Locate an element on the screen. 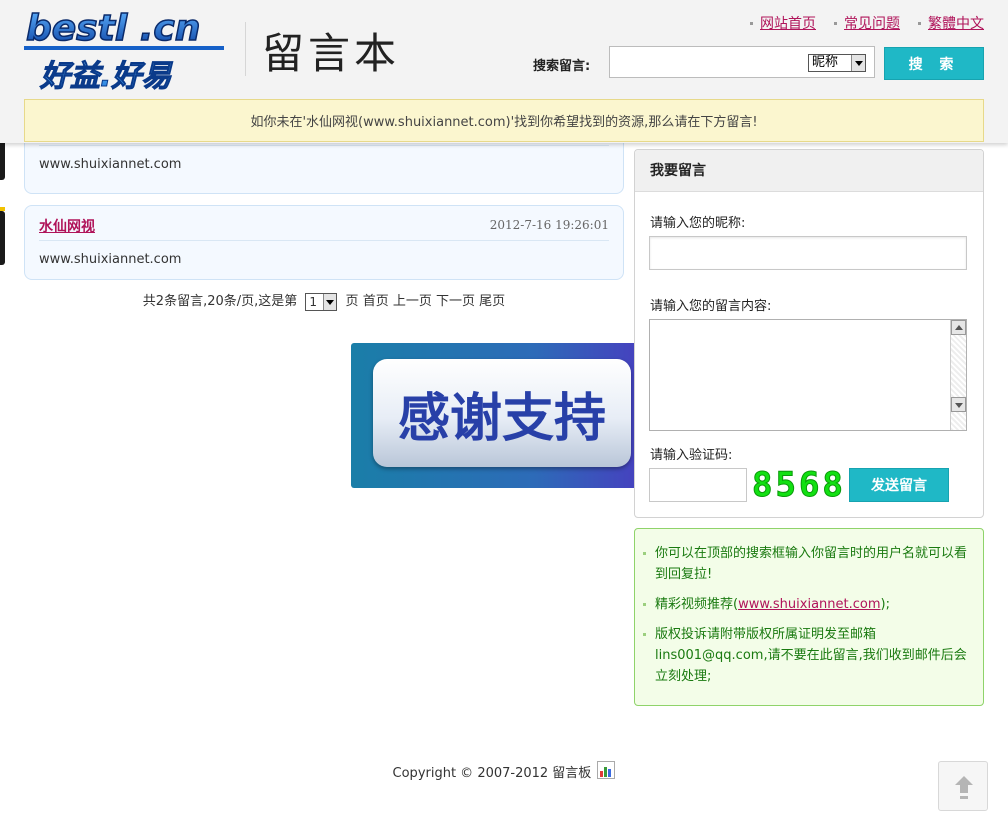 Image resolution: width=1008 pixels, height=831 pixels. captcha-input is located at coordinates (698, 485).